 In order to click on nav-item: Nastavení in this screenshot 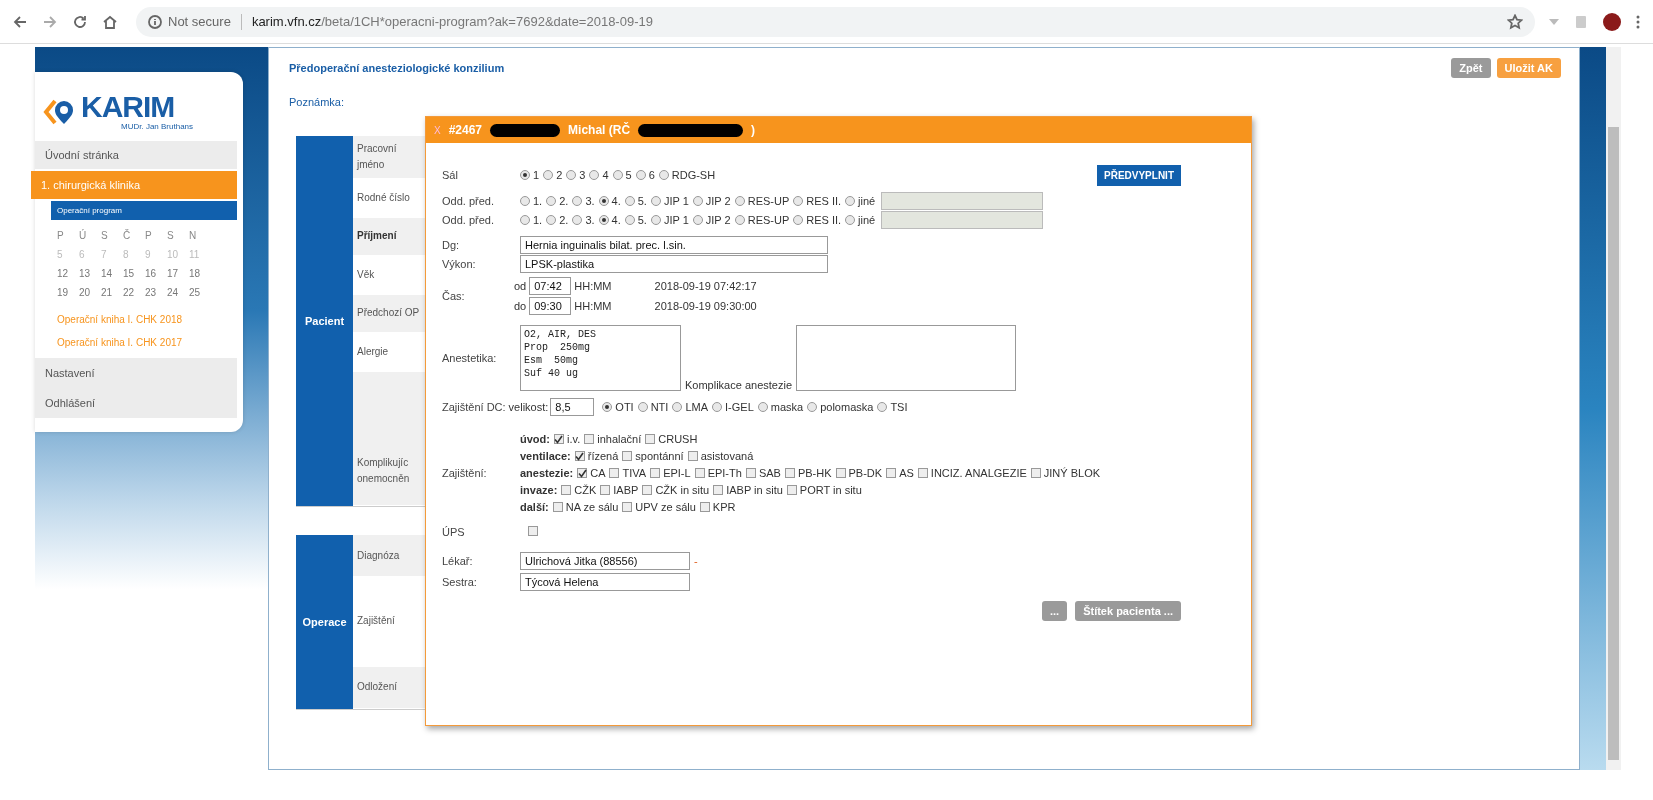, I will do `click(136, 373)`.